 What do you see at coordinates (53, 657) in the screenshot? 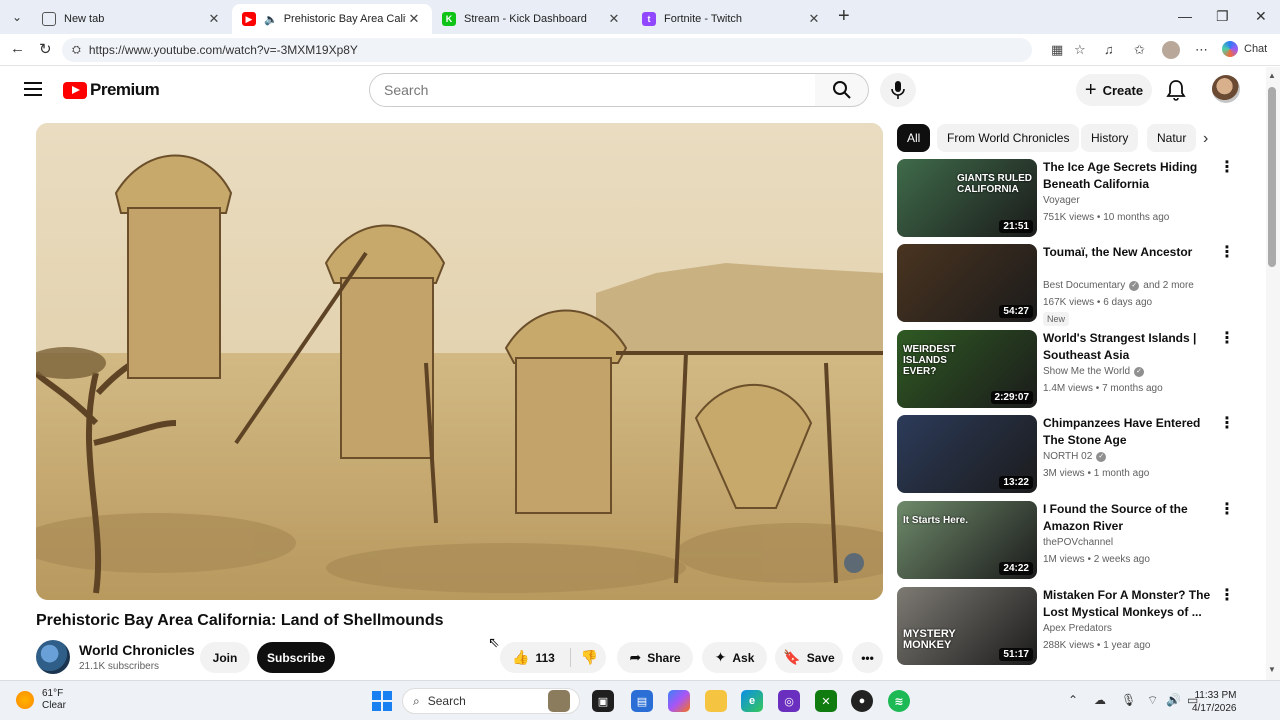
I see `channel-avatar` at bounding box center [53, 657].